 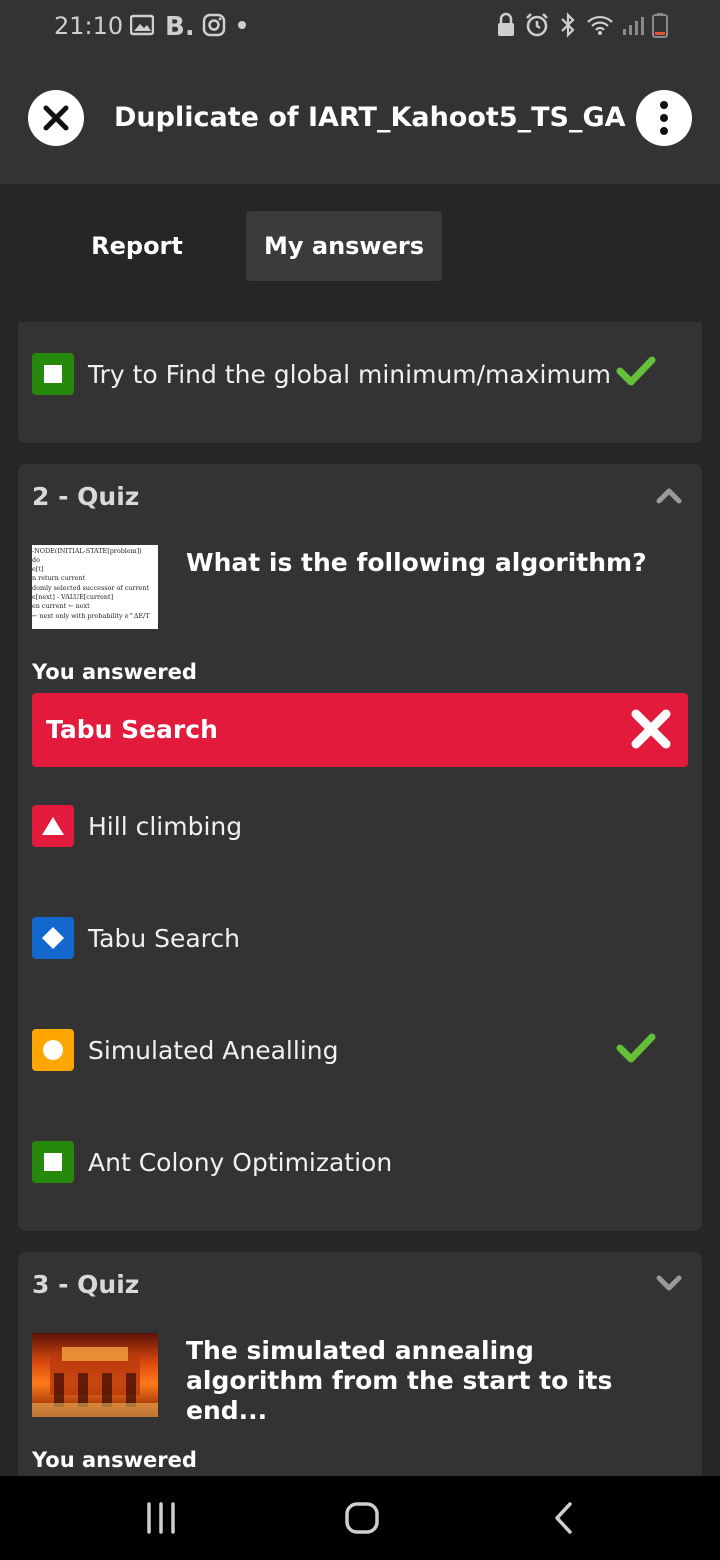 I want to click on chevron-up-icon, so click(x=669, y=495).